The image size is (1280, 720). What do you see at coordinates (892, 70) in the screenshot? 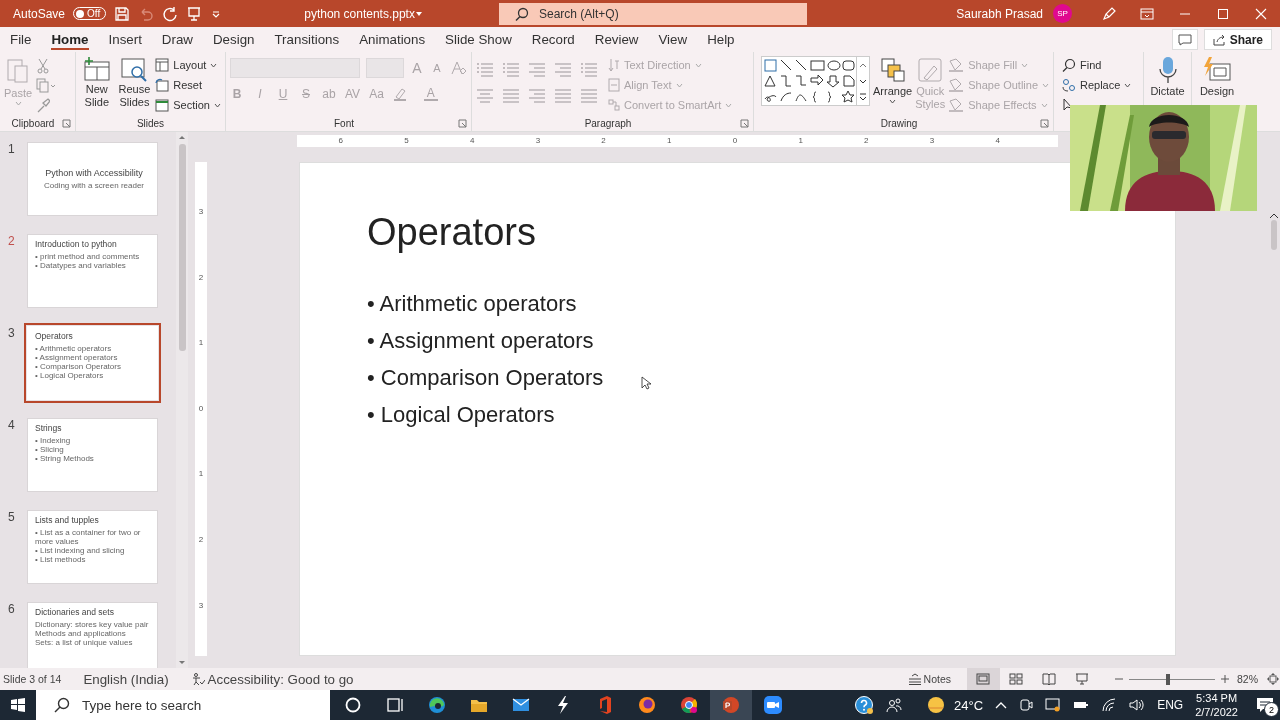
I see `arrange-icon` at bounding box center [892, 70].